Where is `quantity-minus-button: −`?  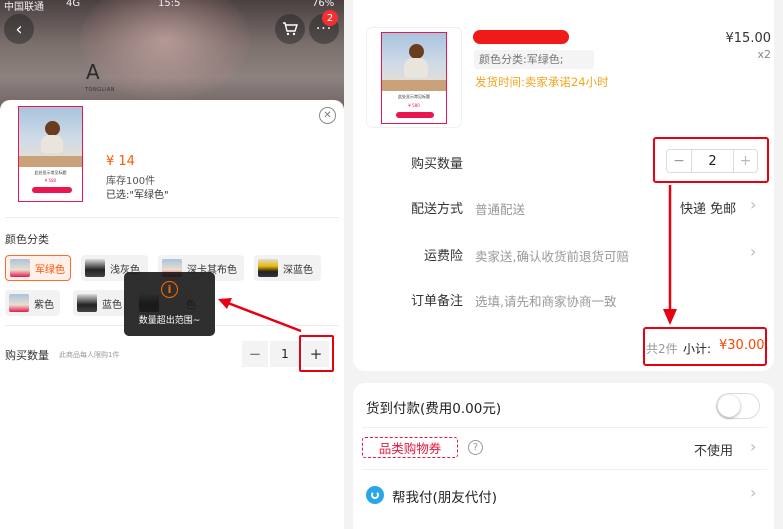
quantity-minus-button: − is located at coordinates (255, 354).